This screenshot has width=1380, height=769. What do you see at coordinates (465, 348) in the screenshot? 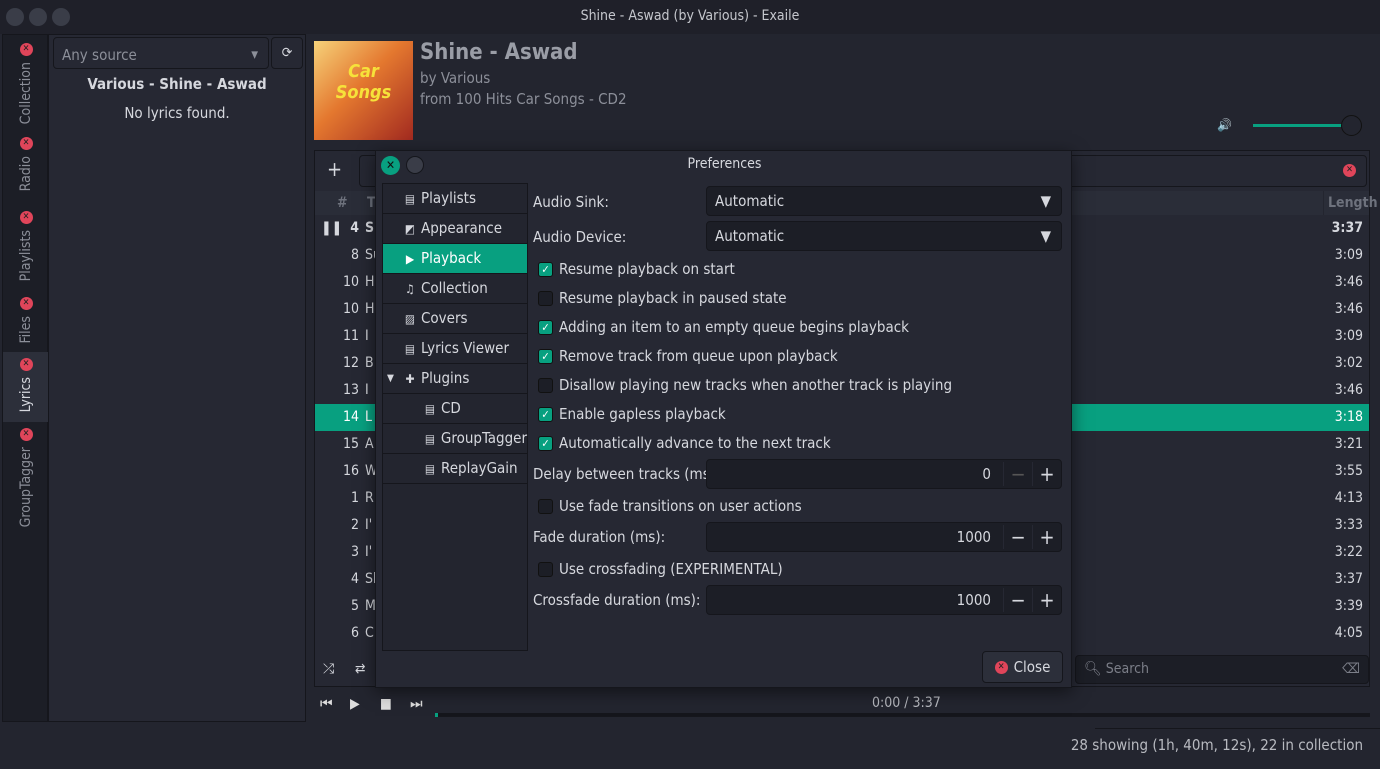
I see `nav-label: Lyrics Viewer` at bounding box center [465, 348].